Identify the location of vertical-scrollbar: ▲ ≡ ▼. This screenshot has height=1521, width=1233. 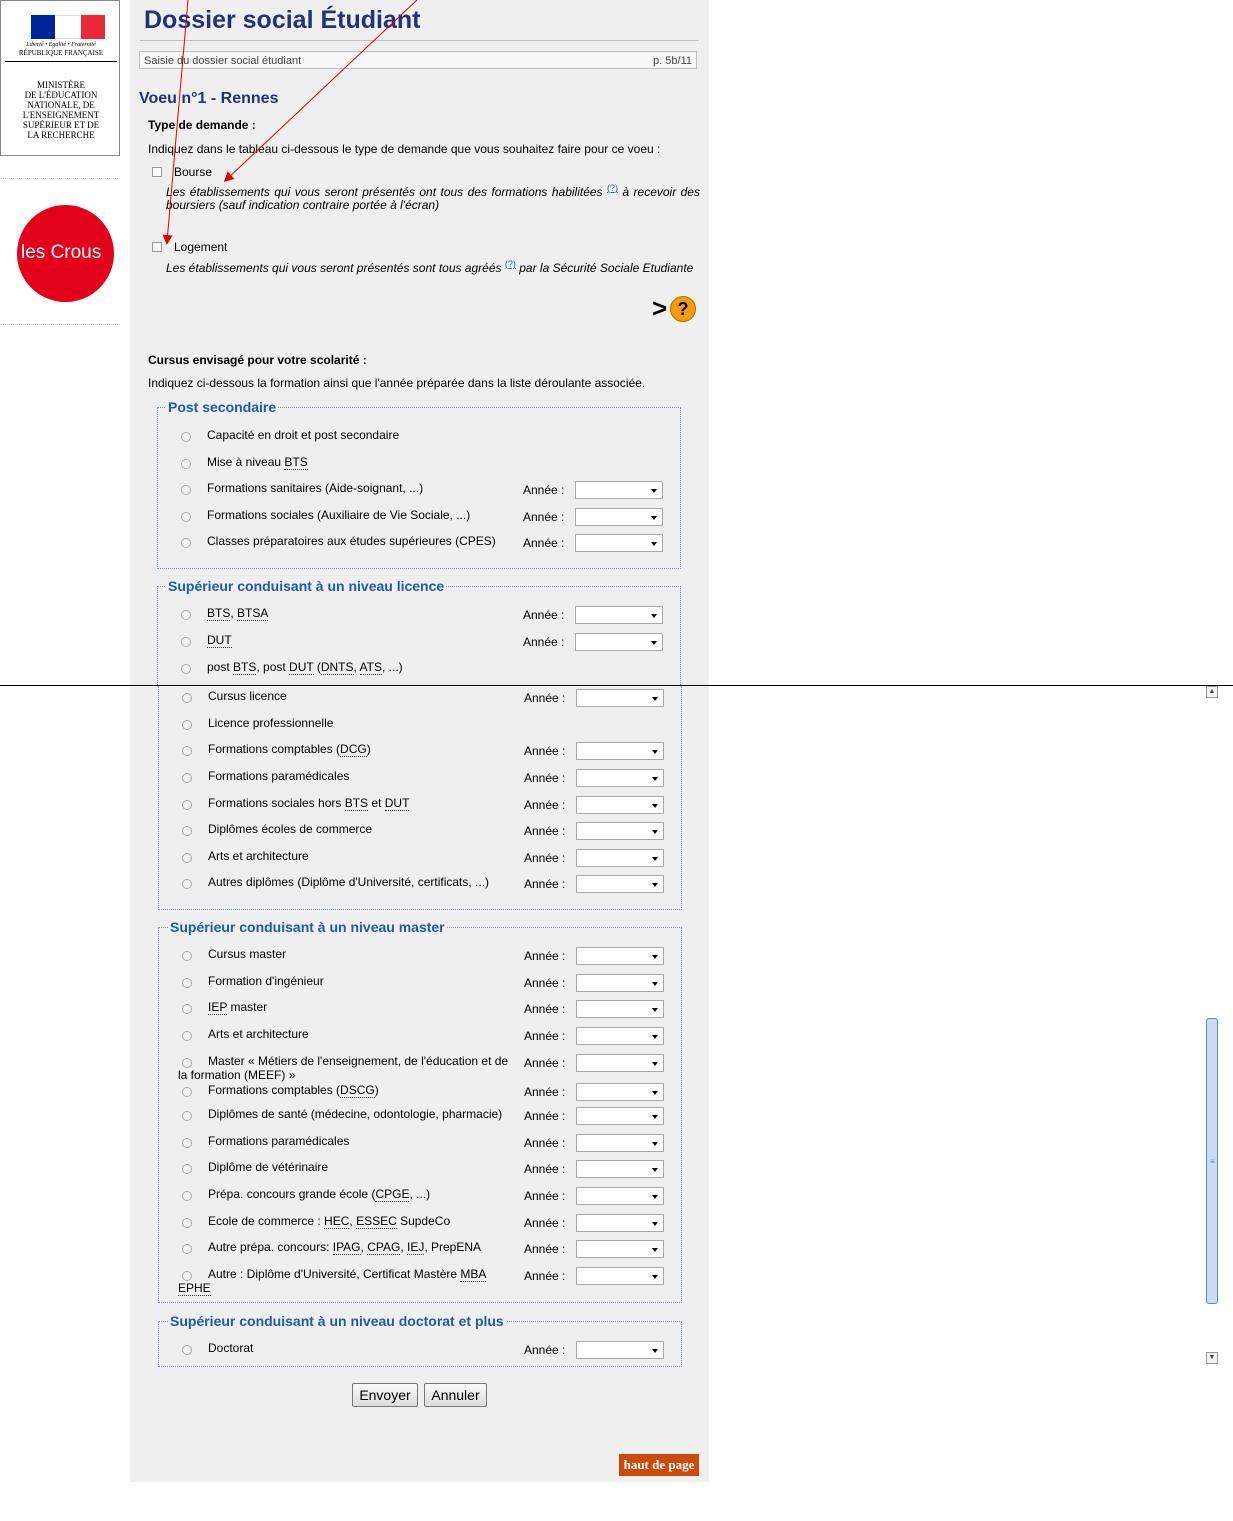
(1212, 1026).